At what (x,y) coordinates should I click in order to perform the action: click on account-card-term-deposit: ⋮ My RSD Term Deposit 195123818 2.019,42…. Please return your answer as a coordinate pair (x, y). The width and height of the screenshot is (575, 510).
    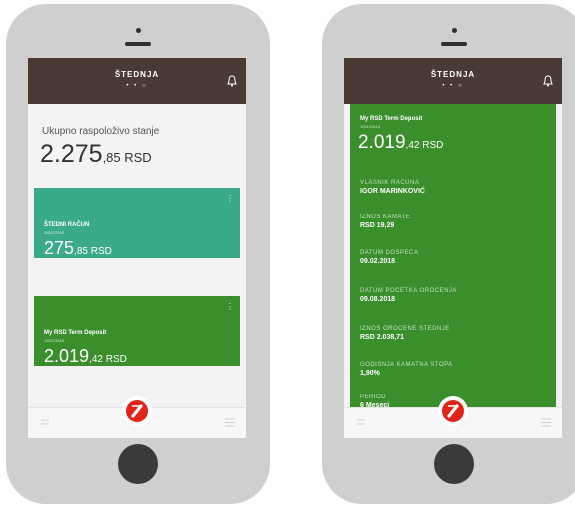
    Looking at the image, I should click on (137, 331).